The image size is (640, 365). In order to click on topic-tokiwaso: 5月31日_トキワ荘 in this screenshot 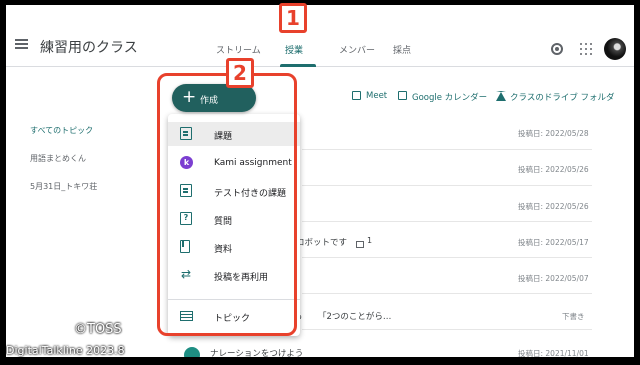, I will do `click(63, 186)`.